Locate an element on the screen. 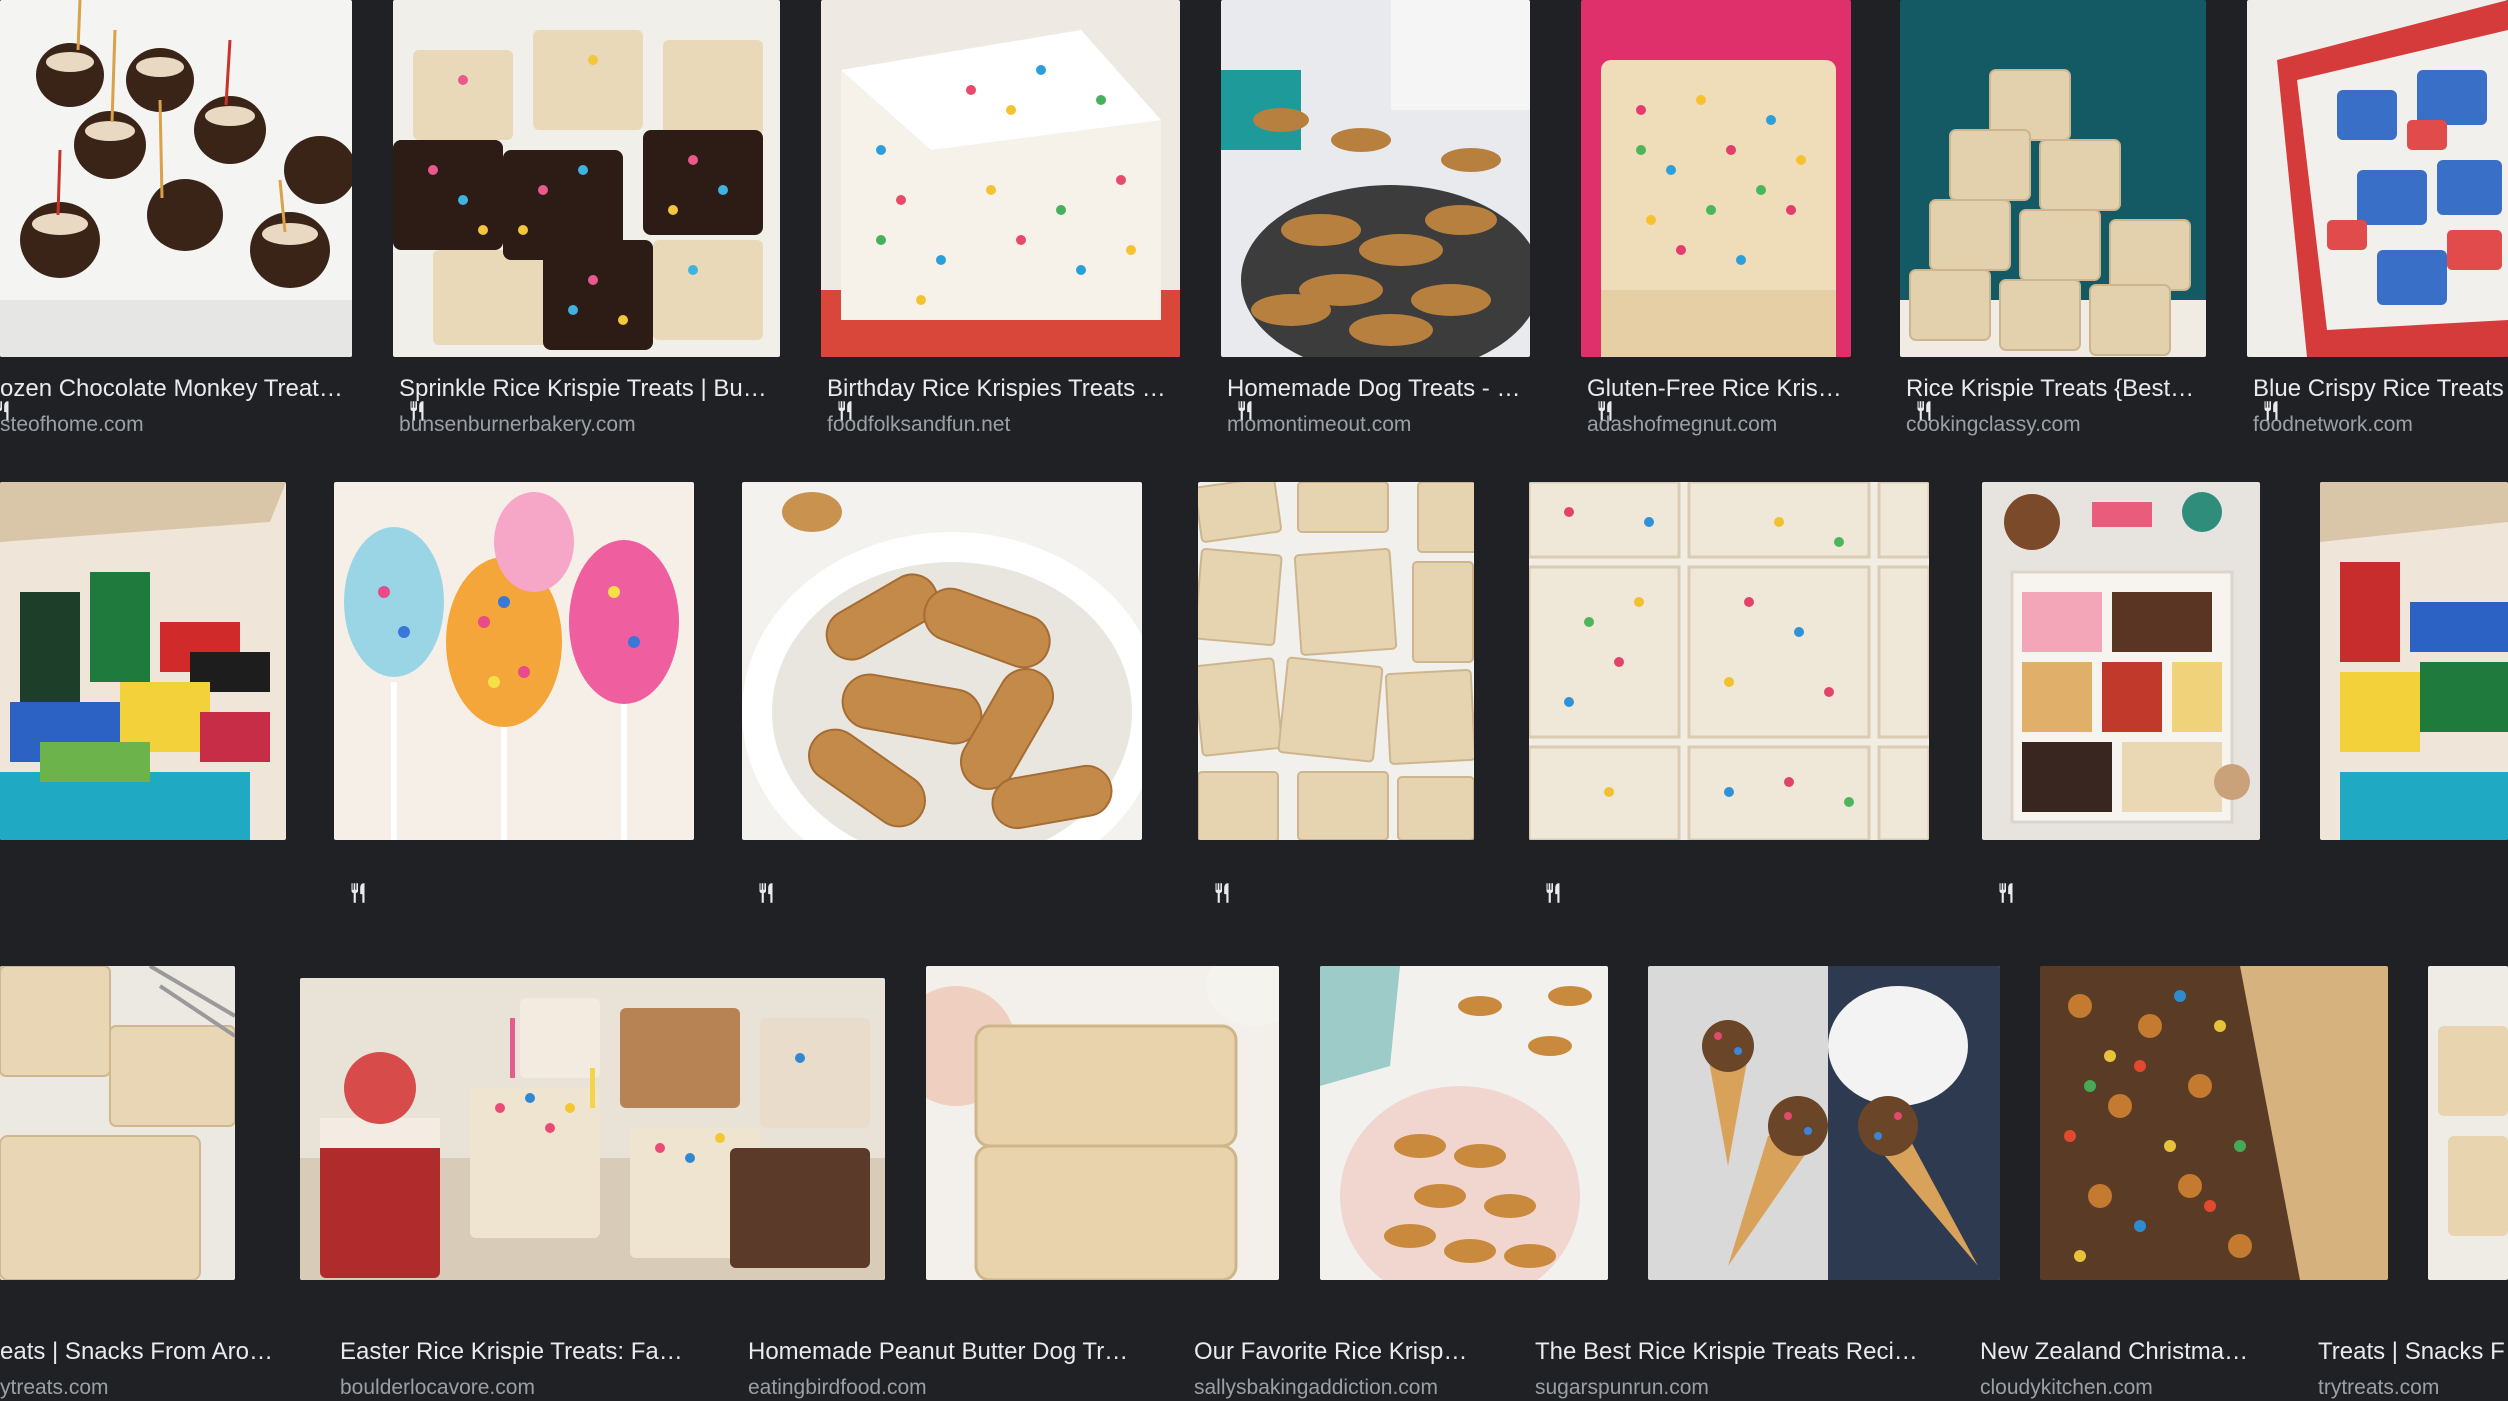 Image resolution: width=2508 pixels, height=1401 pixels. result-card: New Zealand Christmas… cloudykitchen.com is located at coordinates (2117, 940).